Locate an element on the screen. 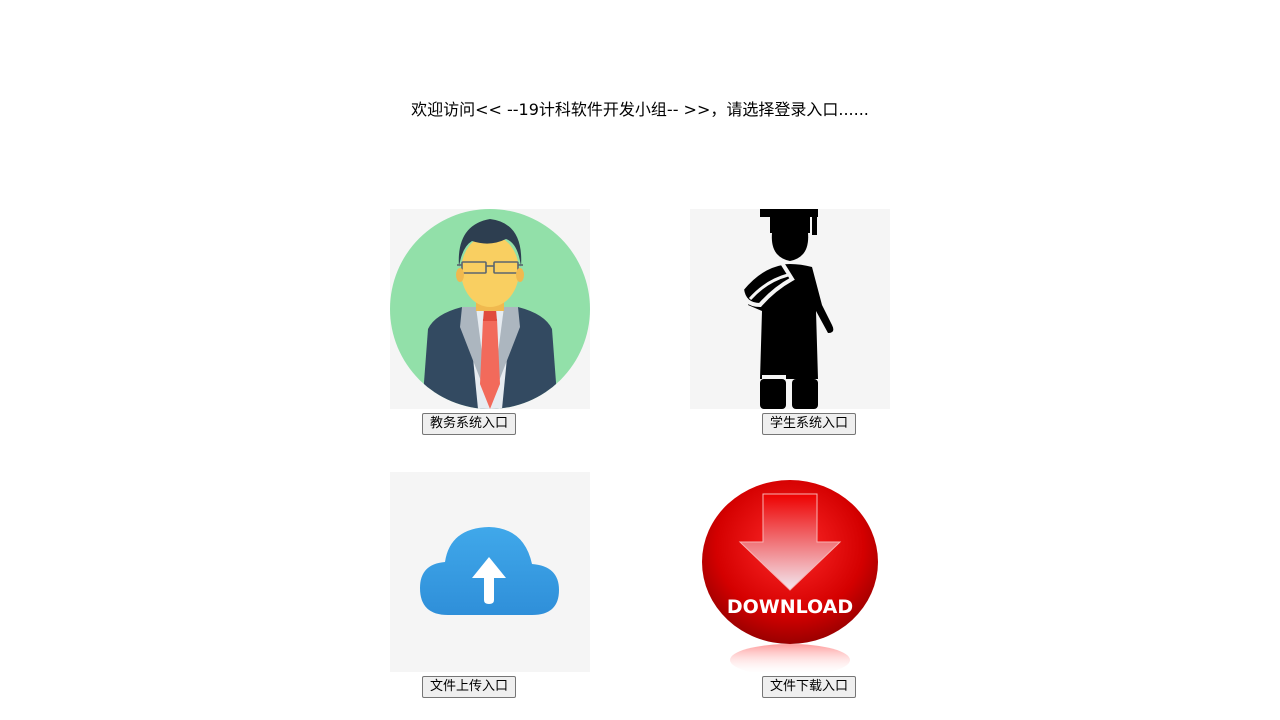 The image size is (1280, 720). graduate-student-icon is located at coordinates (790, 309).